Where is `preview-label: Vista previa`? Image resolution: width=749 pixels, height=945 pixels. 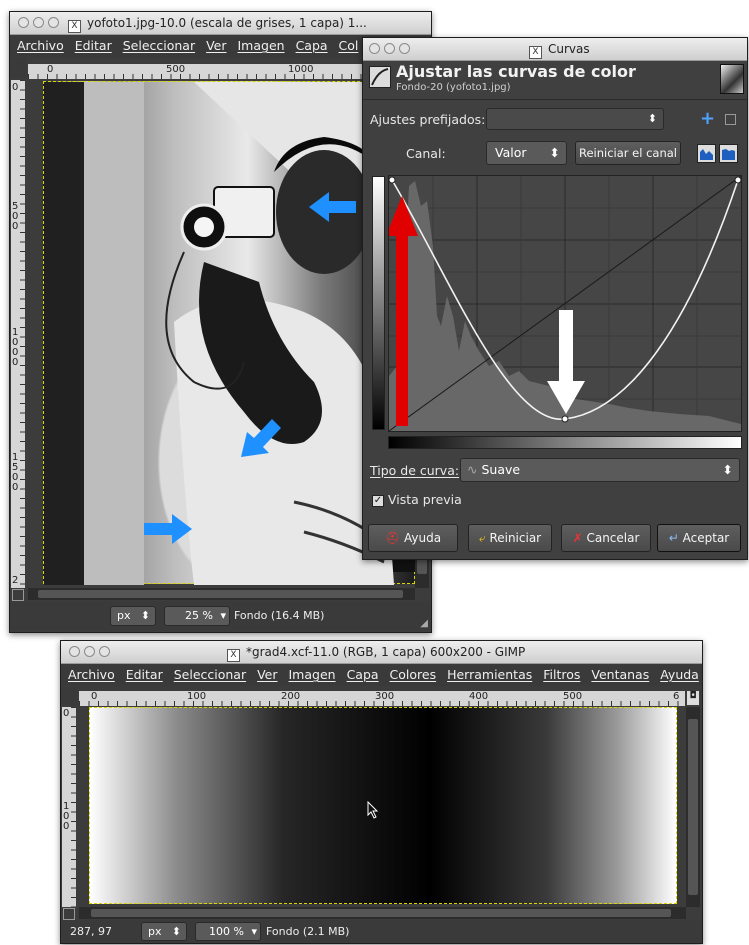
preview-label: Vista previa is located at coordinates (425, 499).